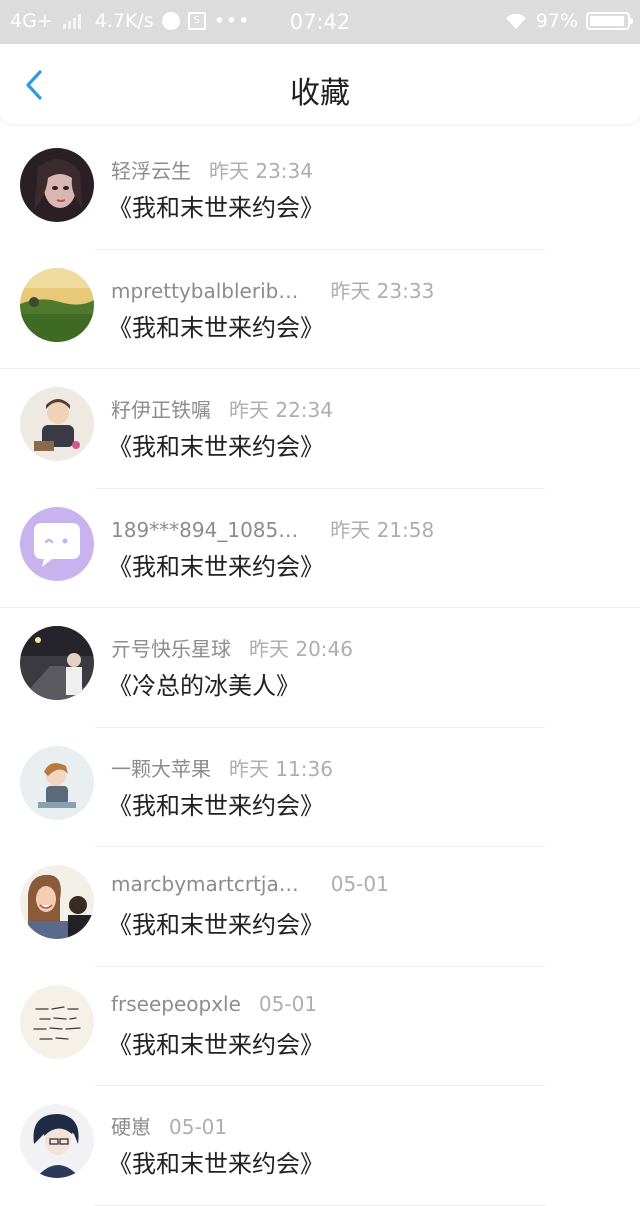  Describe the element at coordinates (151, 171) in the screenshot. I see `user-name: 轻浮云生` at that location.